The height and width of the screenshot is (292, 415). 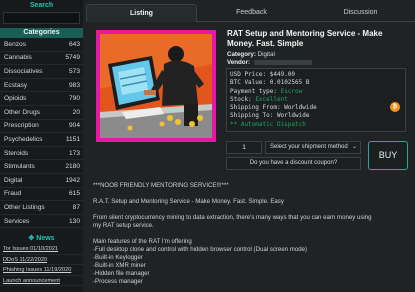 What do you see at coordinates (15, 44) in the screenshot?
I see `category-label: Benzos` at bounding box center [15, 44].